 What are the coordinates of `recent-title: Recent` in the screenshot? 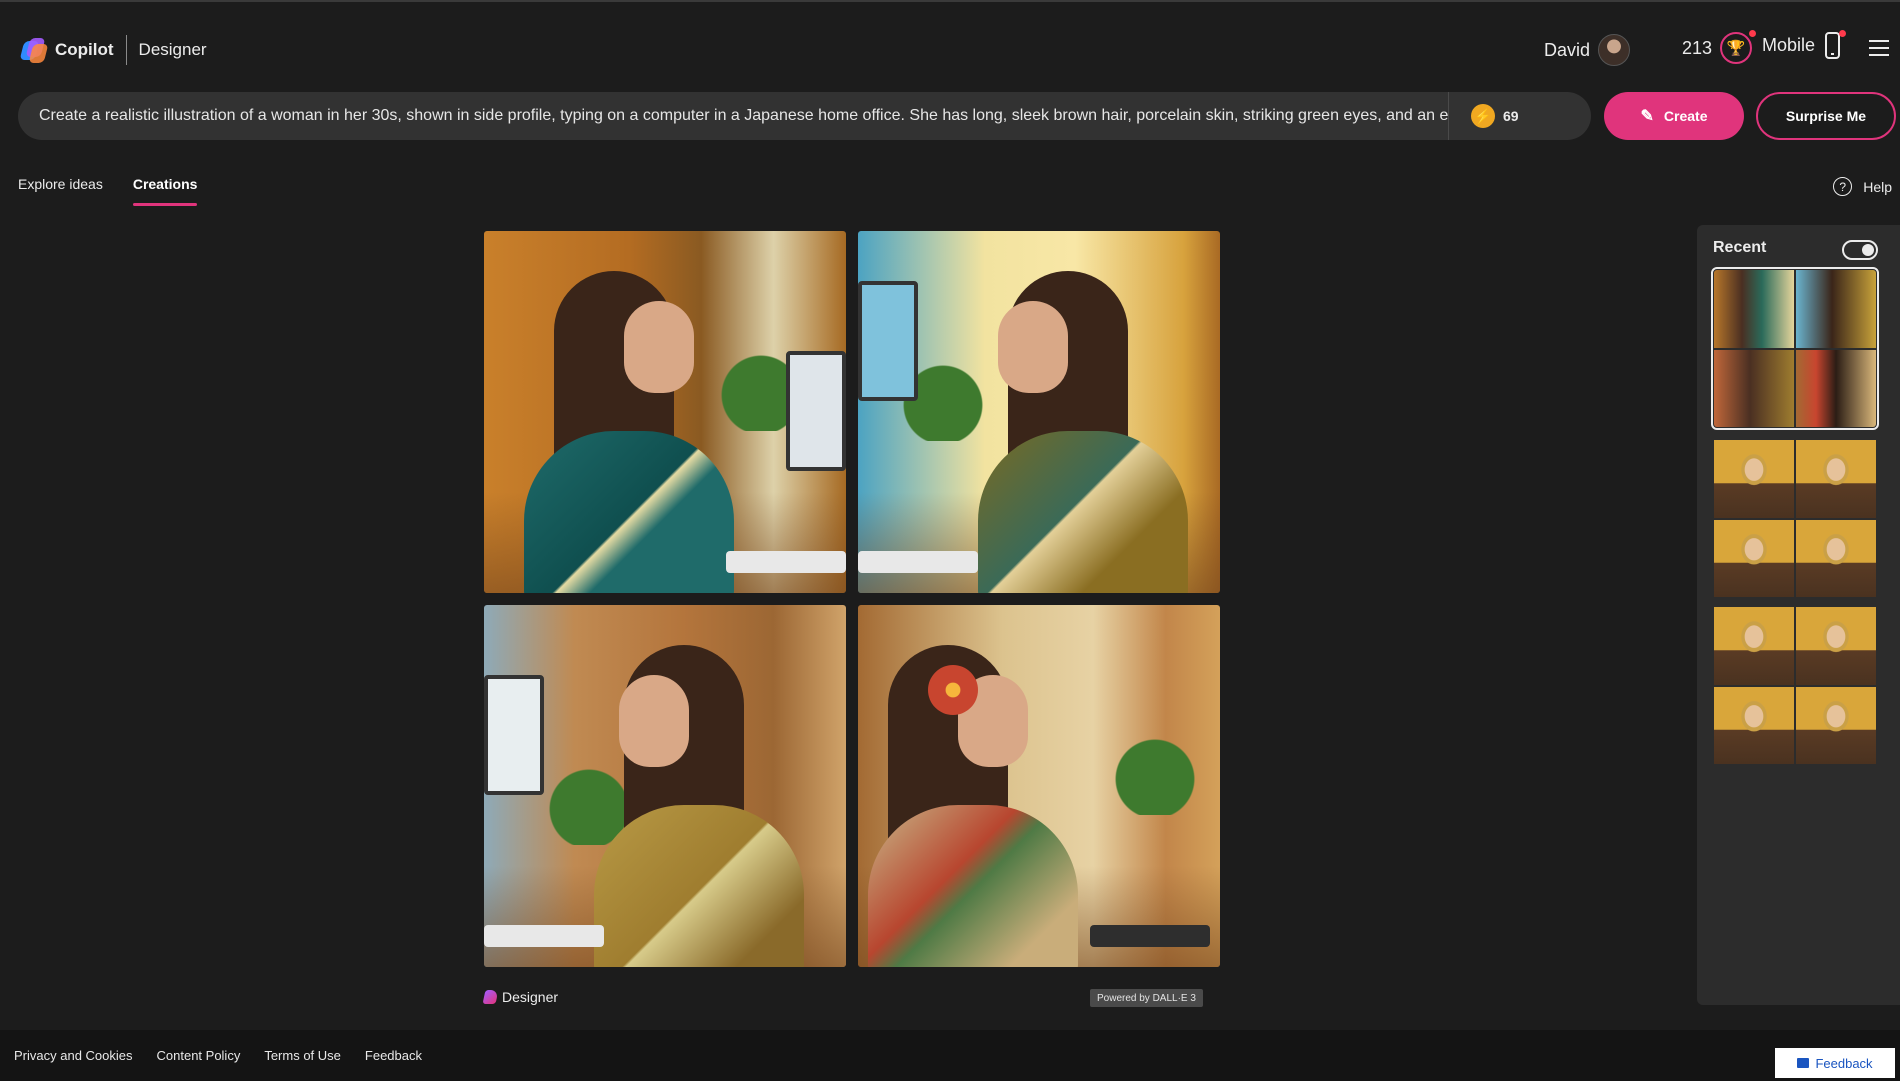 It's located at (1740, 247).